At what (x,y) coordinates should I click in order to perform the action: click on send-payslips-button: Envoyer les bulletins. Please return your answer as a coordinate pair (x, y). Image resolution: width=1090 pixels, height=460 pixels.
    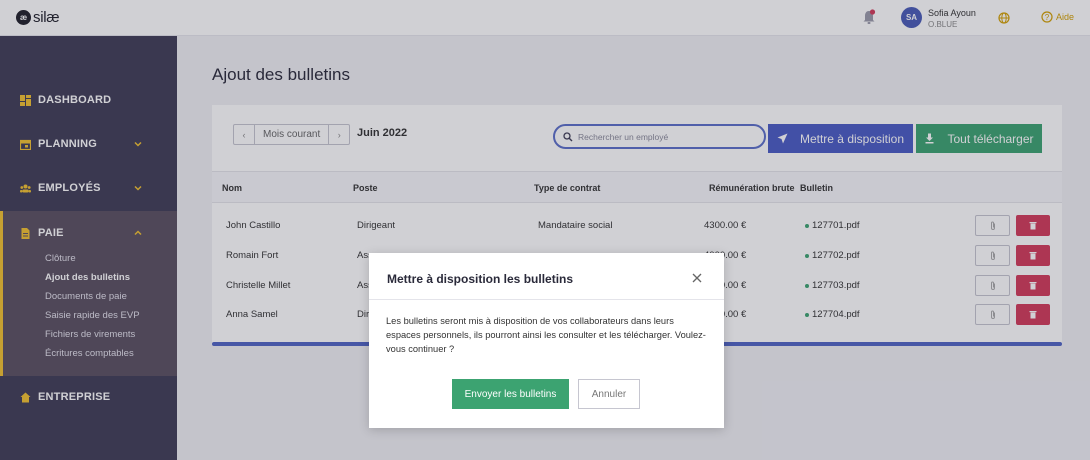
    Looking at the image, I should click on (510, 394).